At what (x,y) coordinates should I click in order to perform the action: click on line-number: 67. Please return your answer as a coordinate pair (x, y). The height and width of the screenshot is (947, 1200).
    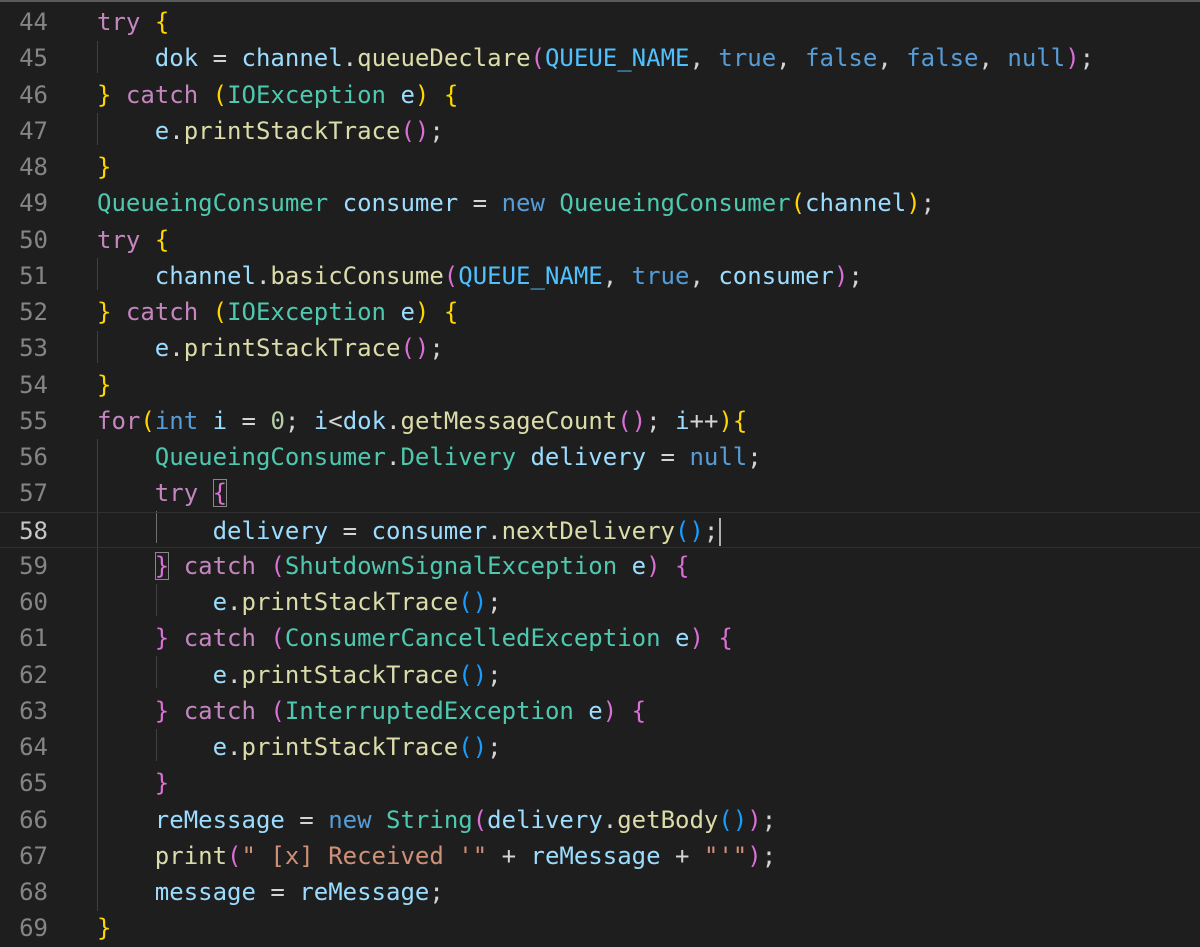
    Looking at the image, I should click on (33, 855).